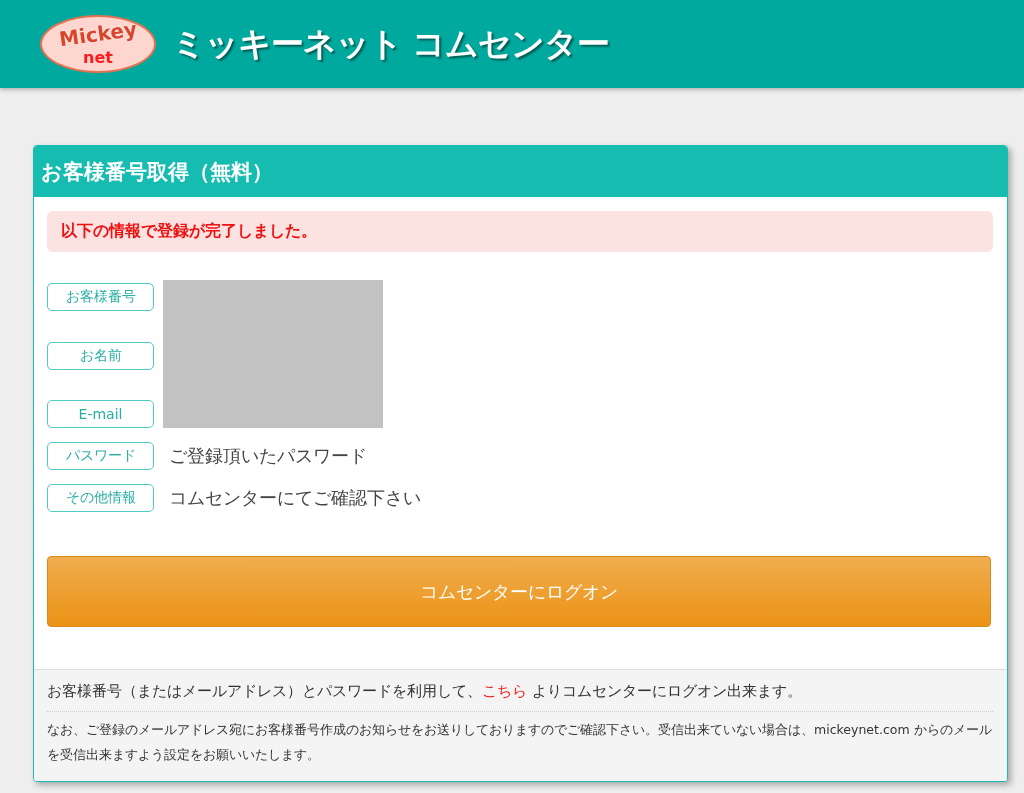 This screenshot has width=1024, height=793. Describe the element at coordinates (520, 231) in the screenshot. I see `success-message: 以下の情報で登録が完了しました。` at that location.